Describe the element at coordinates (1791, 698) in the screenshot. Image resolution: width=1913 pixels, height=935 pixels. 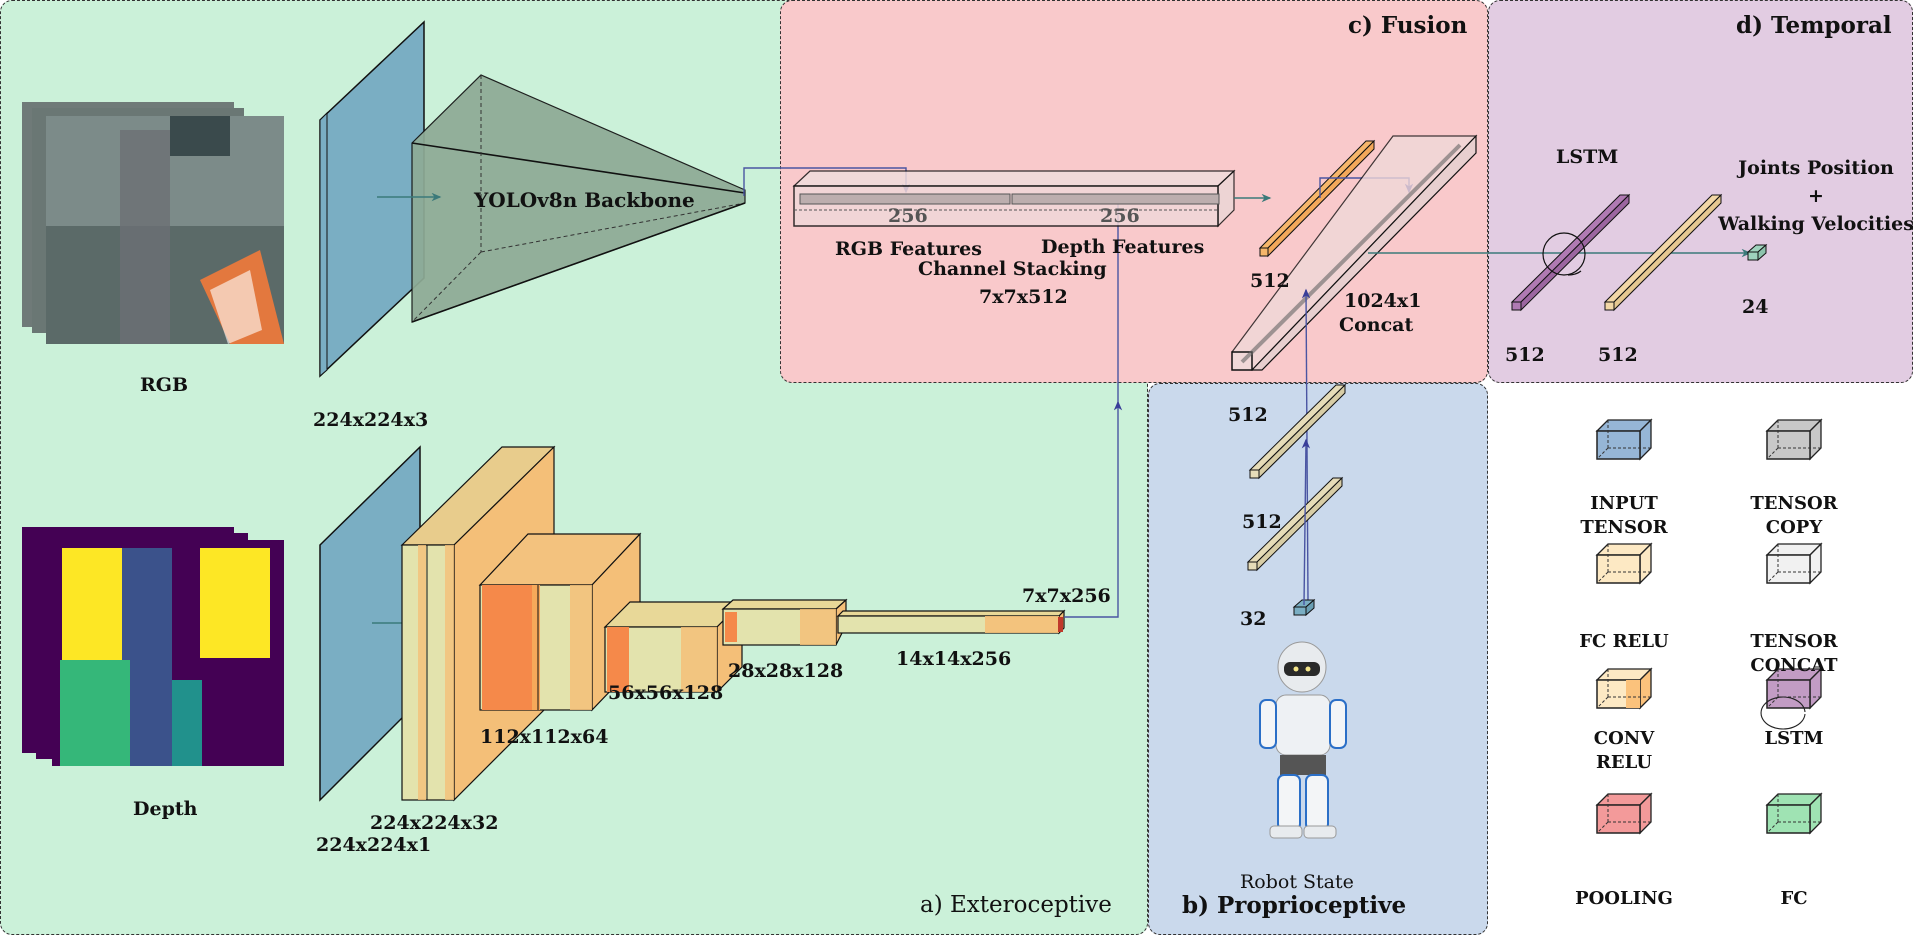
I see `lstm-cube` at that location.